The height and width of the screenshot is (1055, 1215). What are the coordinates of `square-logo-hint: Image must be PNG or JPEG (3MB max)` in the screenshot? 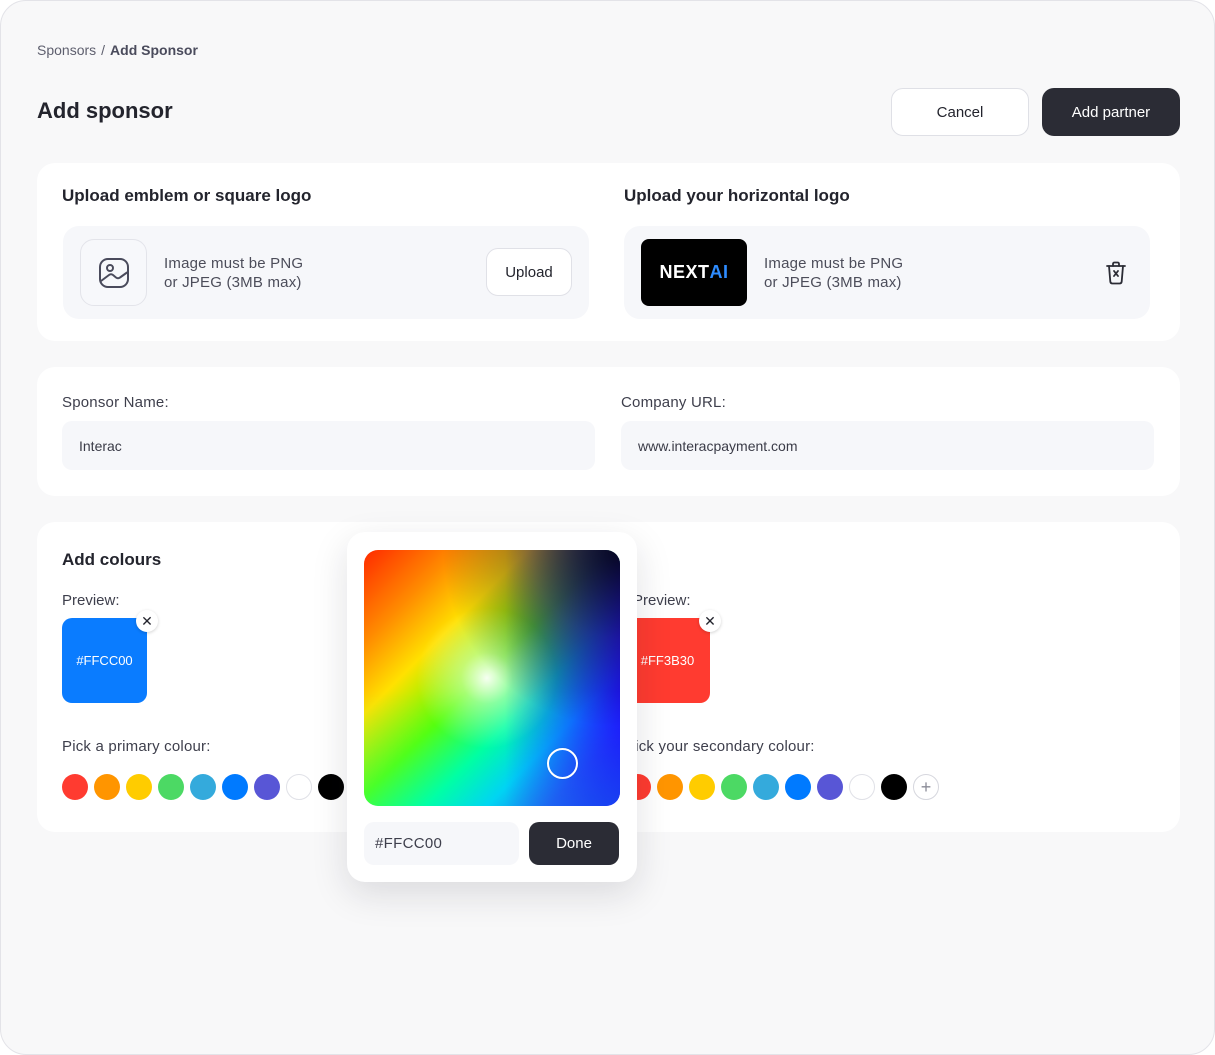 It's located at (234, 273).